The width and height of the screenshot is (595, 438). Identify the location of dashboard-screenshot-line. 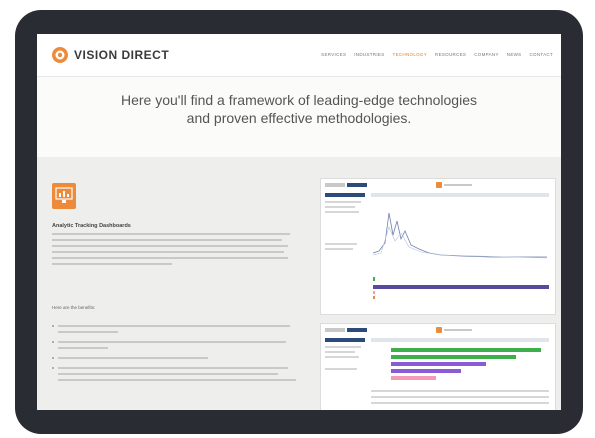
(438, 246).